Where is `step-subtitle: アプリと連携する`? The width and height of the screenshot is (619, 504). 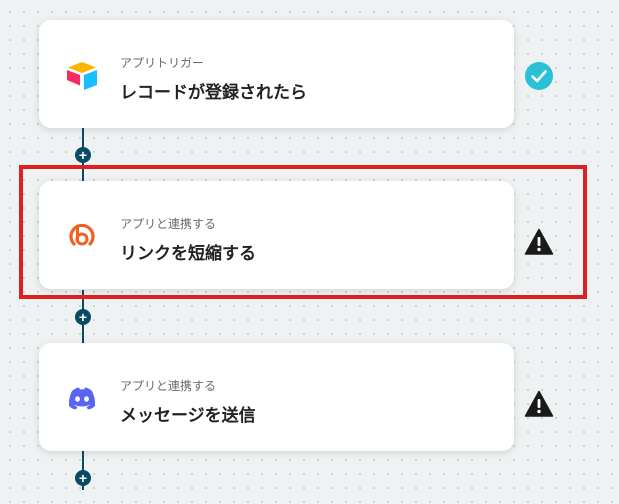 step-subtitle: アプリと連携する is located at coordinates (168, 386).